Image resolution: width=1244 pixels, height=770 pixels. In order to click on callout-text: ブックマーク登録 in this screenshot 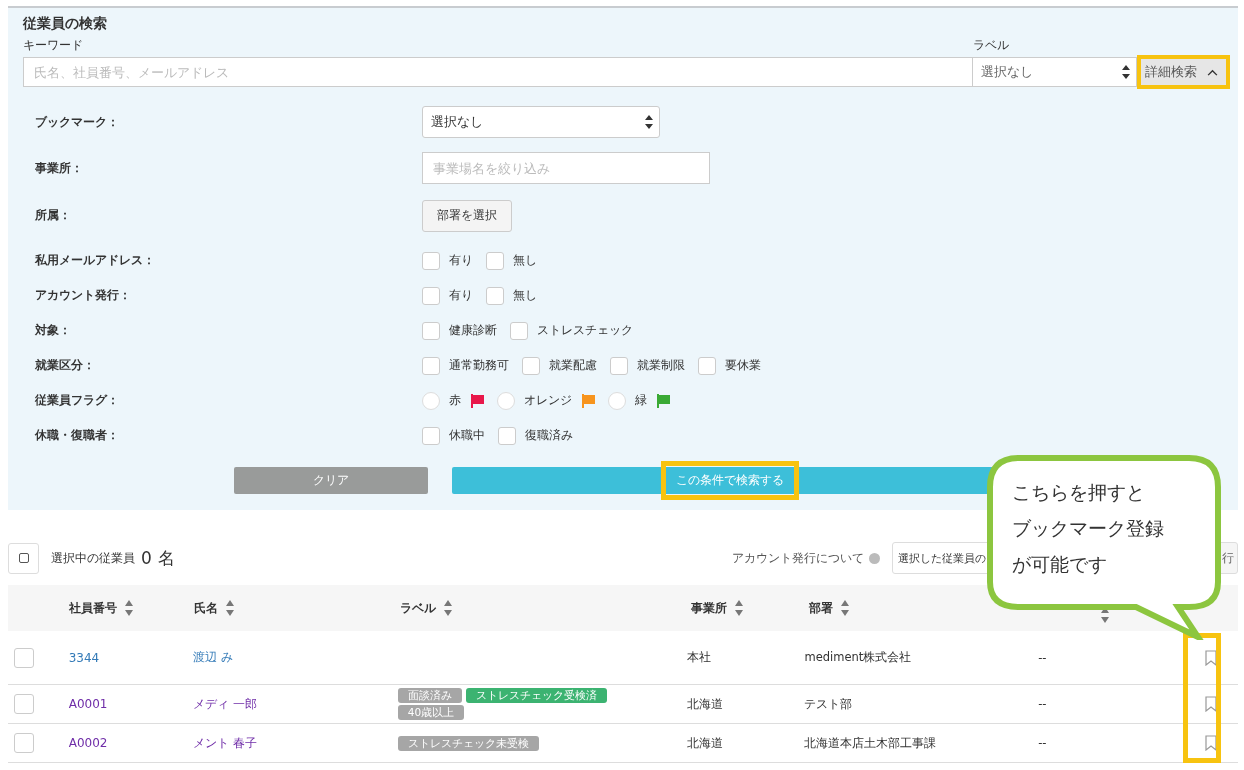, I will do `click(1088, 528)`.